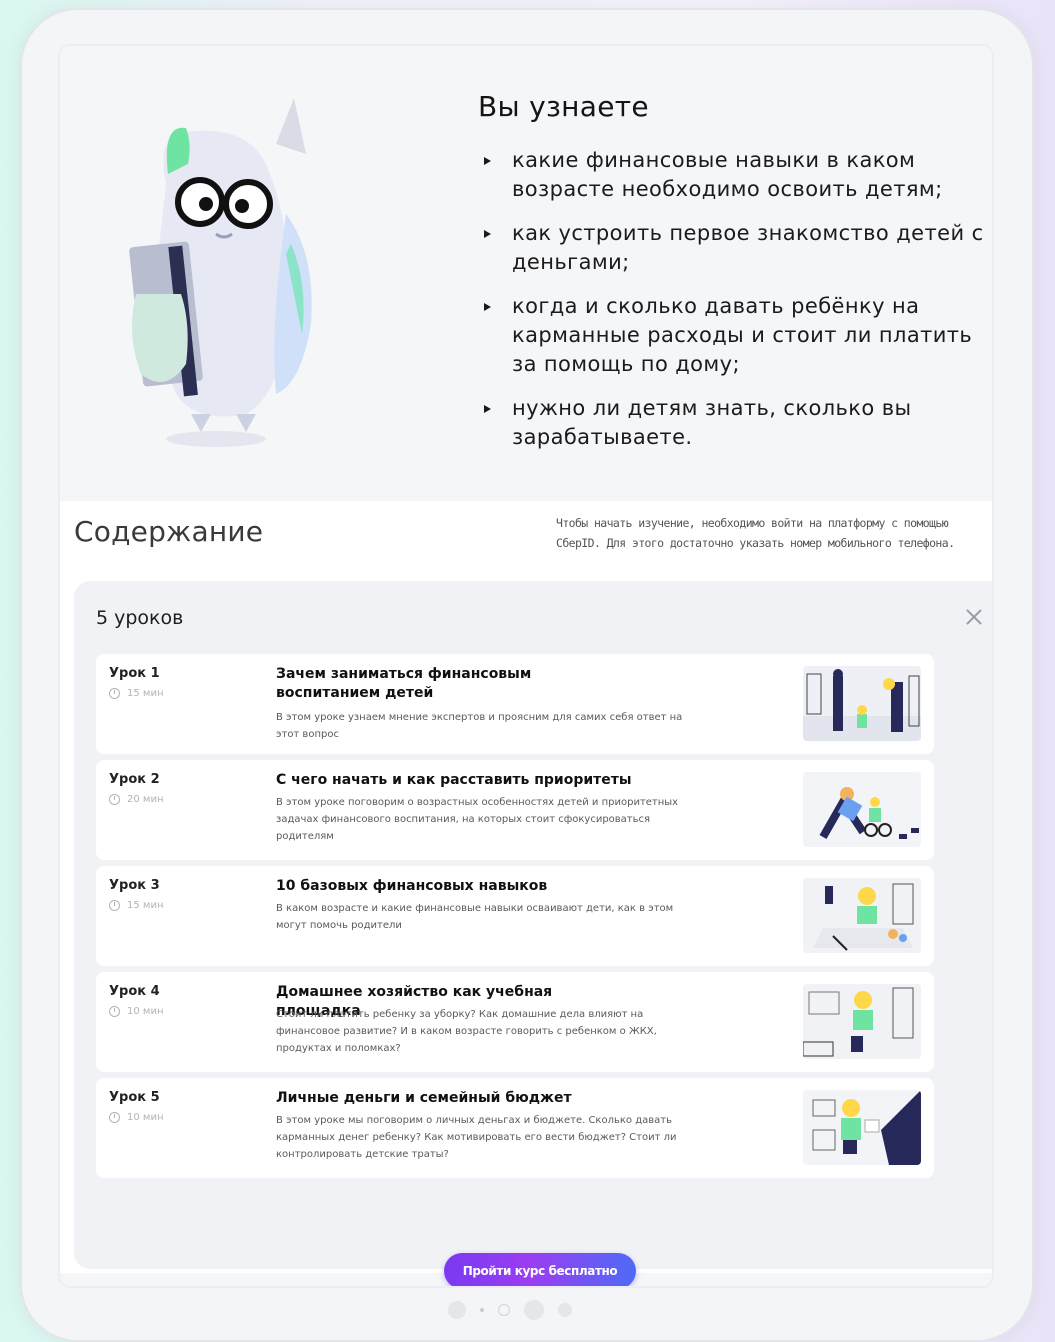 Image resolution: width=1055 pixels, height=1342 pixels. I want to click on lesson-number: Урок 4, so click(134, 991).